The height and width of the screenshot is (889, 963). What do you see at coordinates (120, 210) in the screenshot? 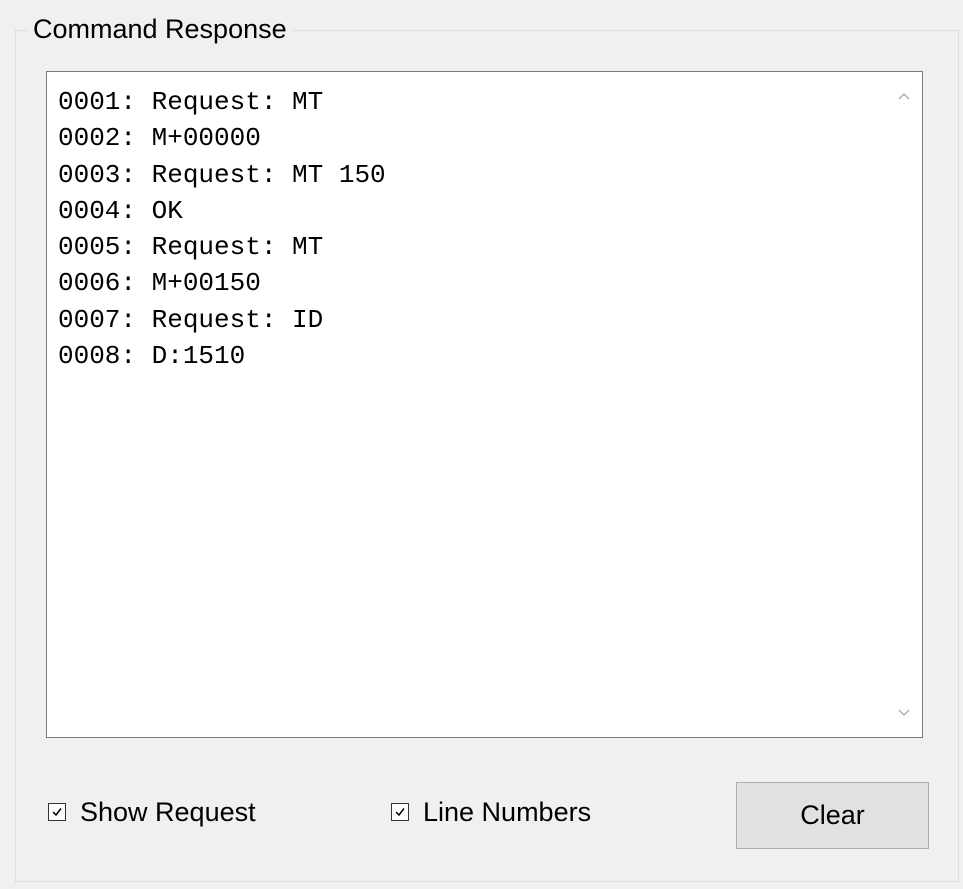
I see `response-line: 0004: OK` at bounding box center [120, 210].